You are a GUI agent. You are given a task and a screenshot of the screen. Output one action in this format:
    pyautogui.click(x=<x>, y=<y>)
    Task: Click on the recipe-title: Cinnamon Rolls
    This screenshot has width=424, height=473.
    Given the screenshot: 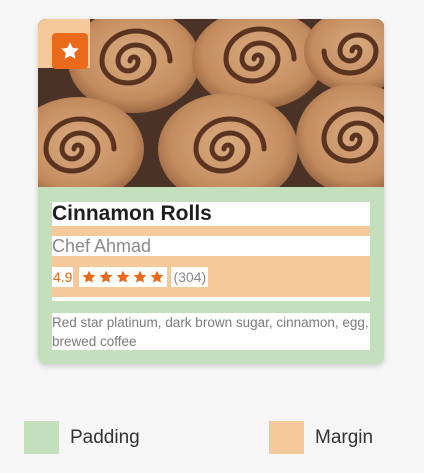 What is the action you would take?
    pyautogui.click(x=211, y=214)
    